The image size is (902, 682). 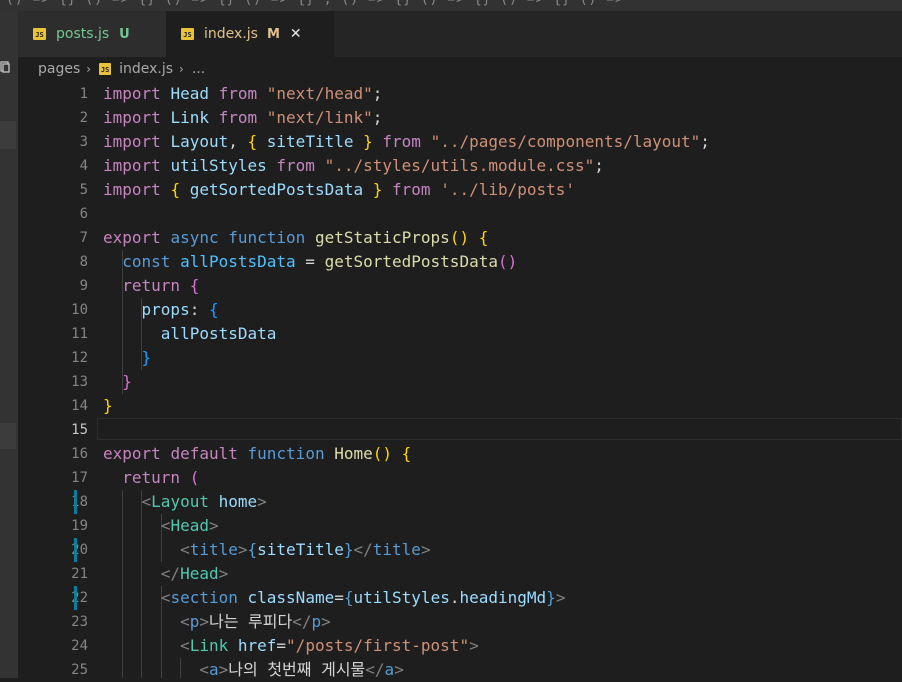 What do you see at coordinates (194, 237) in the screenshot?
I see `code-token: async` at bounding box center [194, 237].